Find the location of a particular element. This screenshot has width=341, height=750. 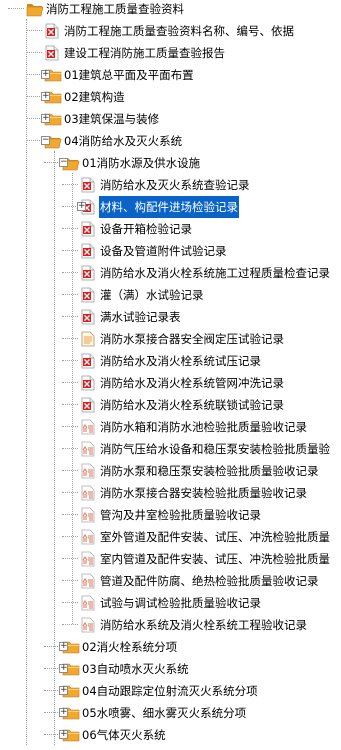

tree-node-label: 建设工程消防施工质量查验报告 is located at coordinates (144, 53).